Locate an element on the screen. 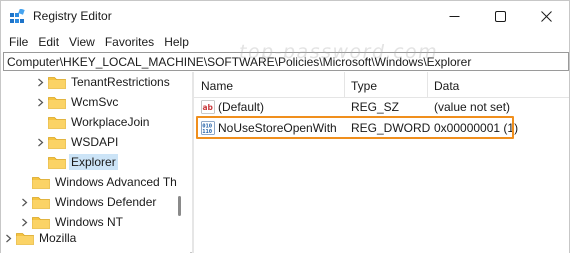 The height and width of the screenshot is (253, 570). close-icon is located at coordinates (546, 16).